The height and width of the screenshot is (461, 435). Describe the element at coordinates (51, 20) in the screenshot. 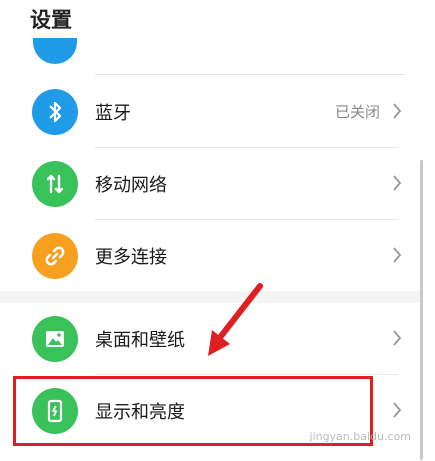

I see `page-title: 设置` at that location.